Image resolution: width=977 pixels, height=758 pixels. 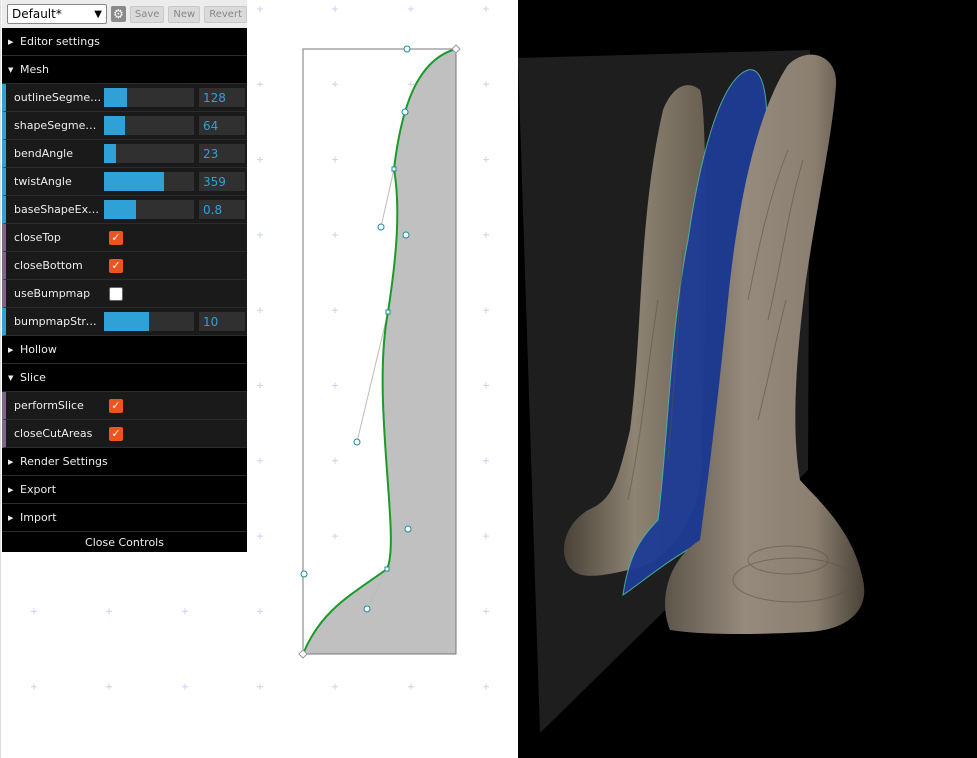 What do you see at coordinates (222, 125) in the screenshot?
I see `shape-segments-input: 64` at bounding box center [222, 125].